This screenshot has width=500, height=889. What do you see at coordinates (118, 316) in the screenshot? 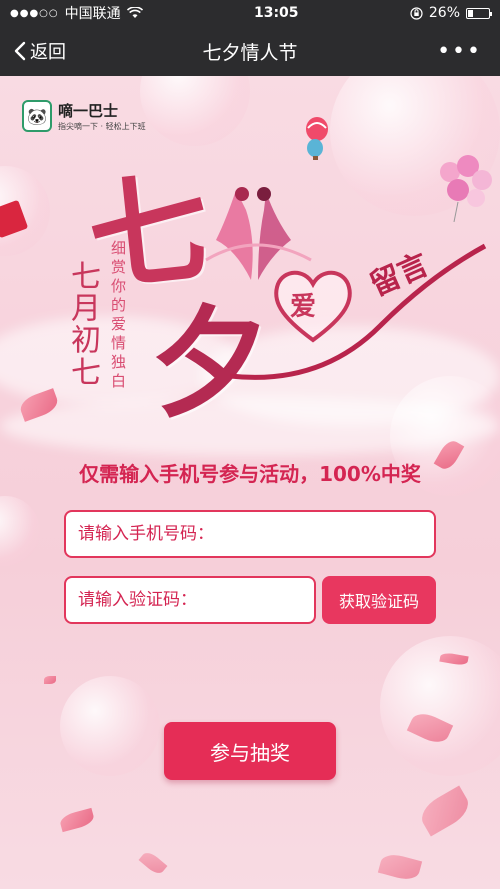
I see `tagline-text: 细赏你的爱情独白` at bounding box center [118, 316].